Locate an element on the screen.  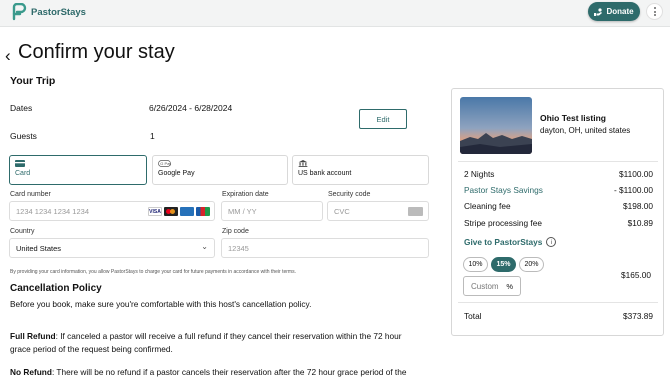
give-option-15: 15% is located at coordinates (503, 264).